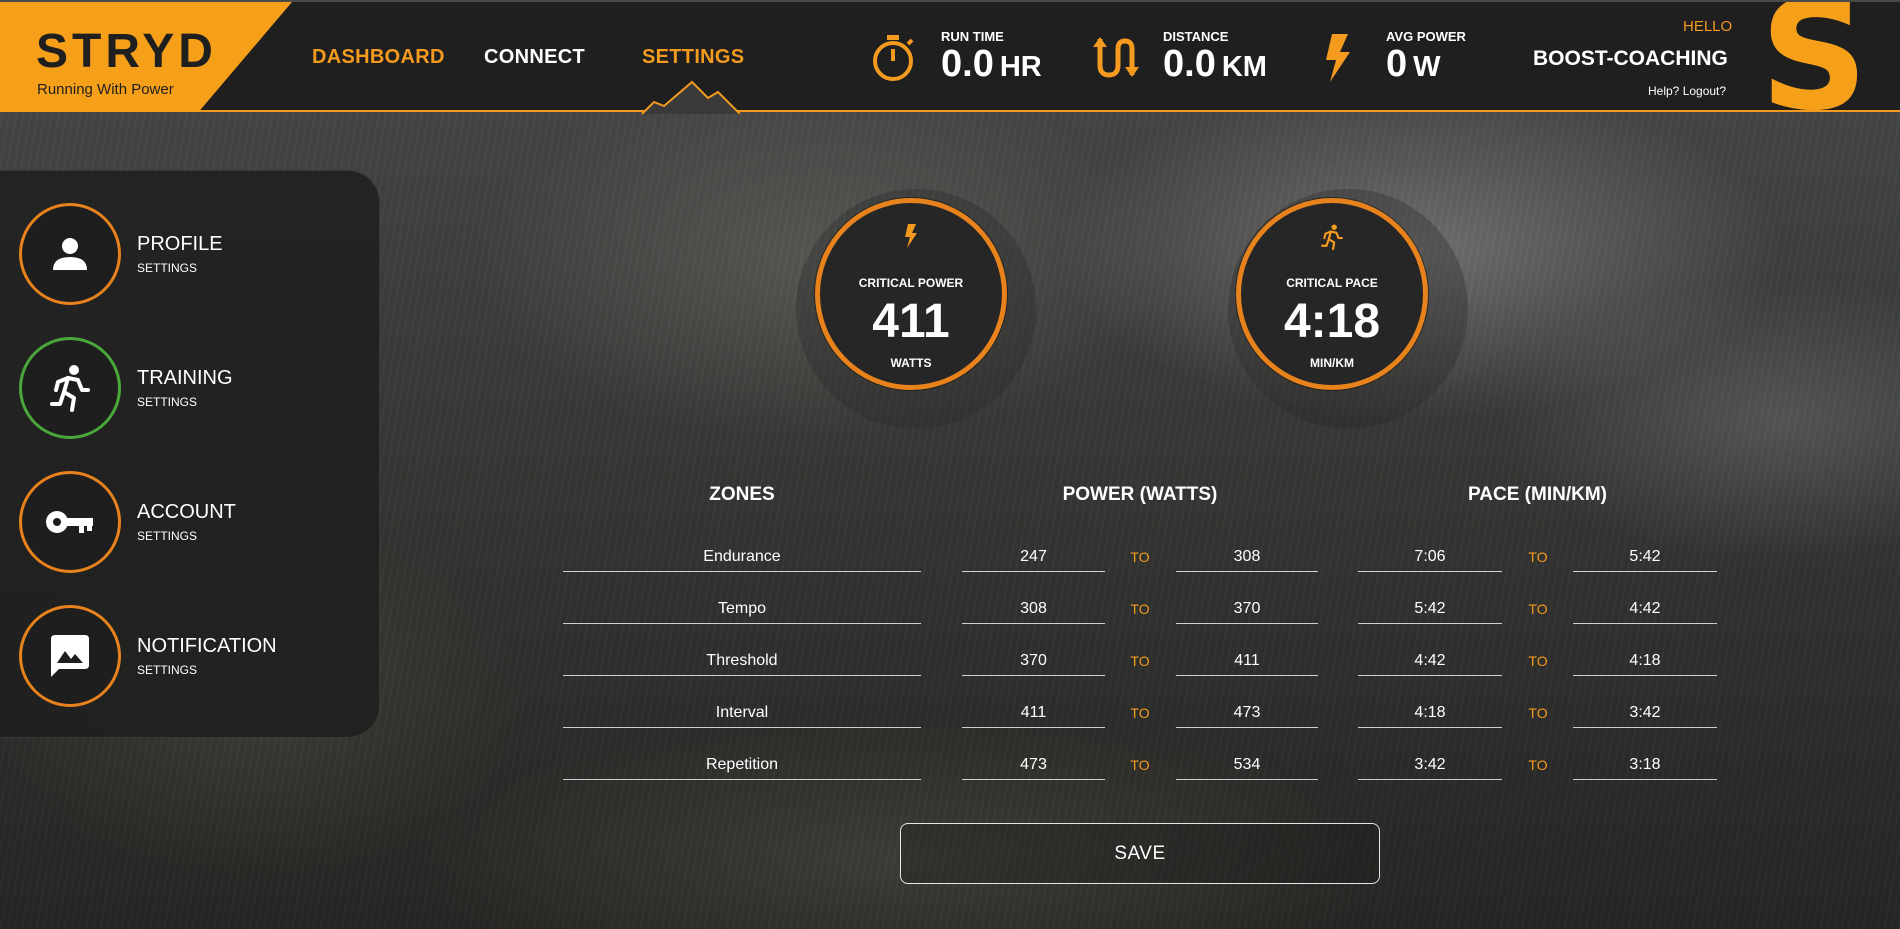  I want to click on pace-from-field: 5:42, so click(1430, 610).